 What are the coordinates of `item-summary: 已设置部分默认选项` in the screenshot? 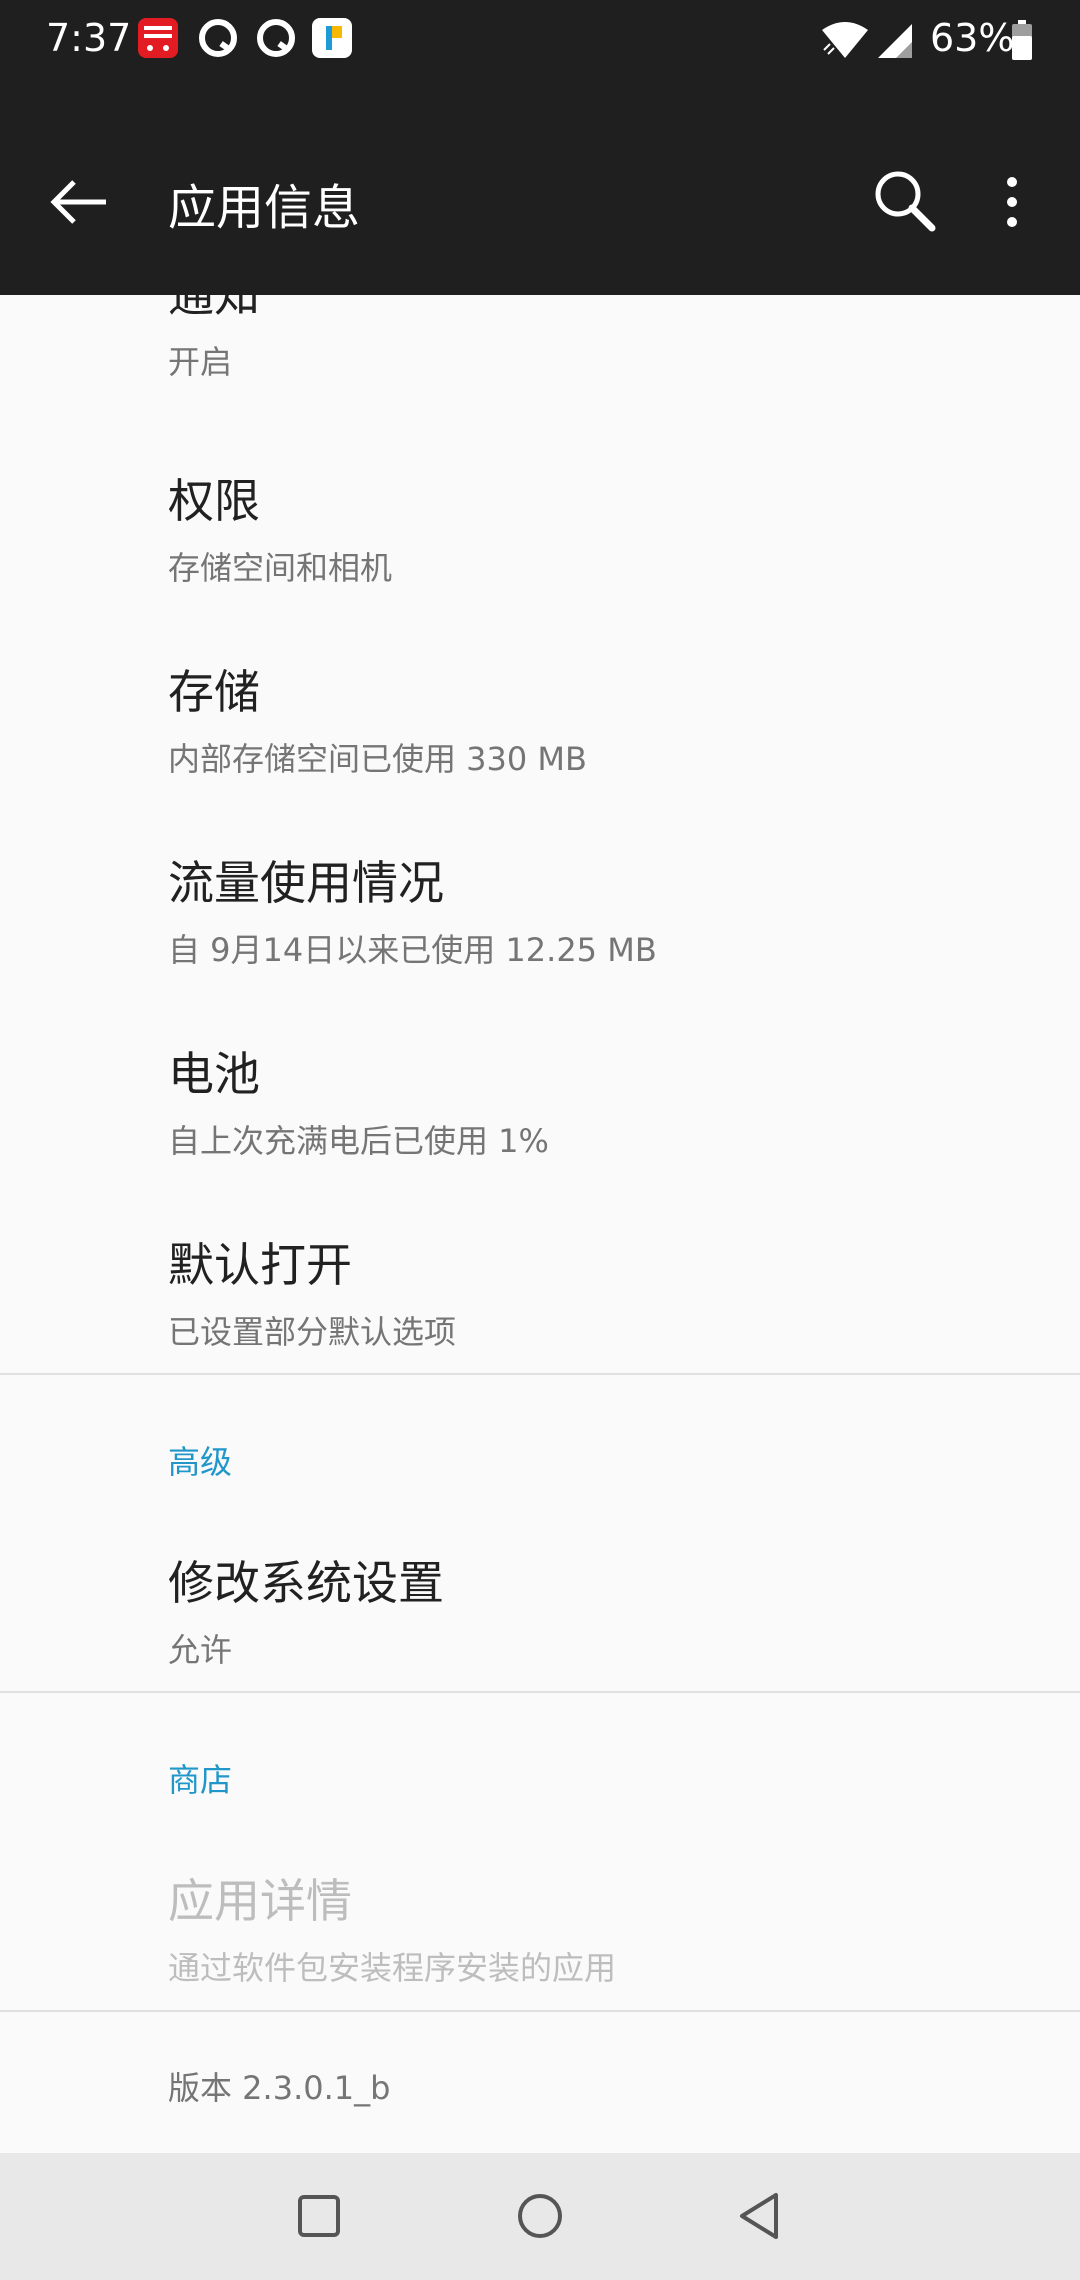 It's located at (312, 1332).